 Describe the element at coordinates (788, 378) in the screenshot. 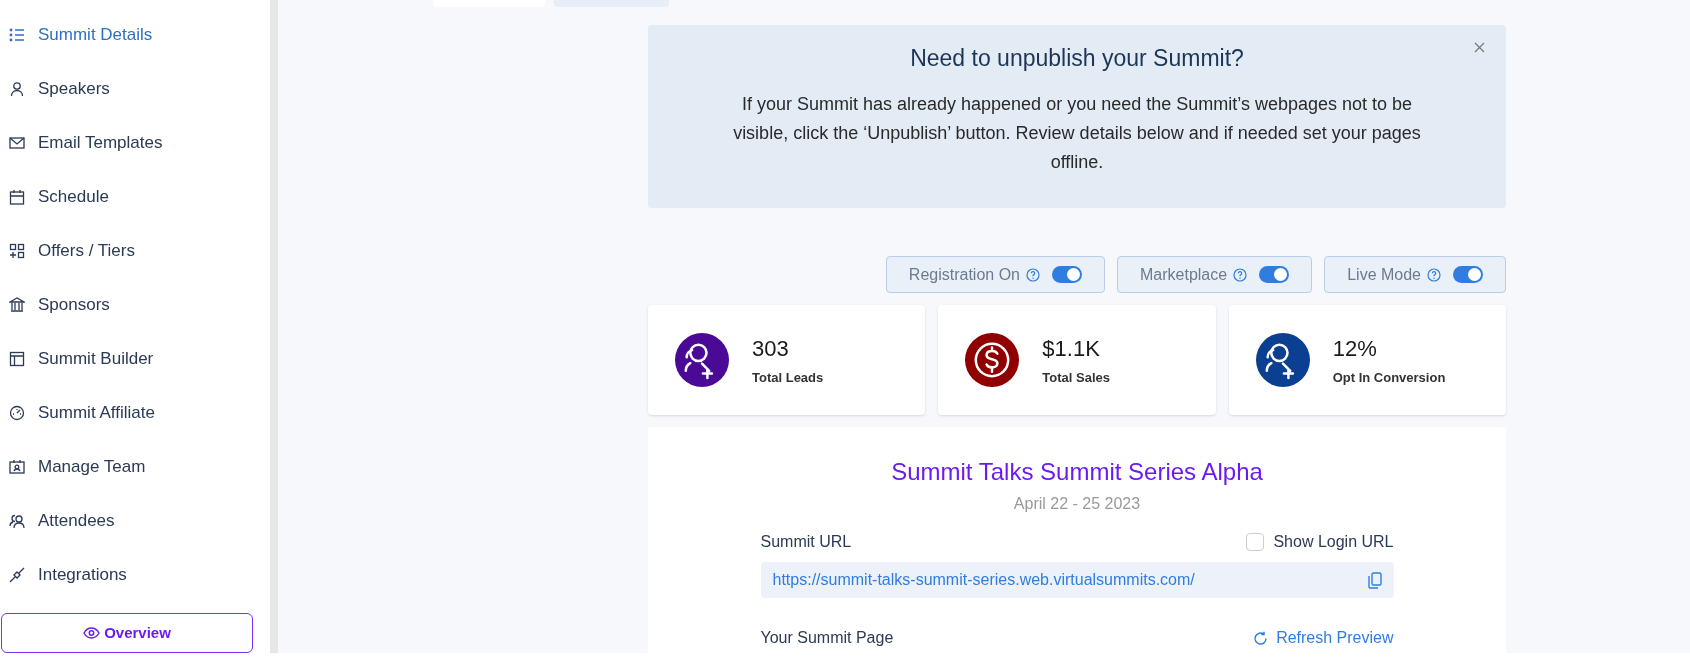

I see `stat-label: Total Leads` at that location.